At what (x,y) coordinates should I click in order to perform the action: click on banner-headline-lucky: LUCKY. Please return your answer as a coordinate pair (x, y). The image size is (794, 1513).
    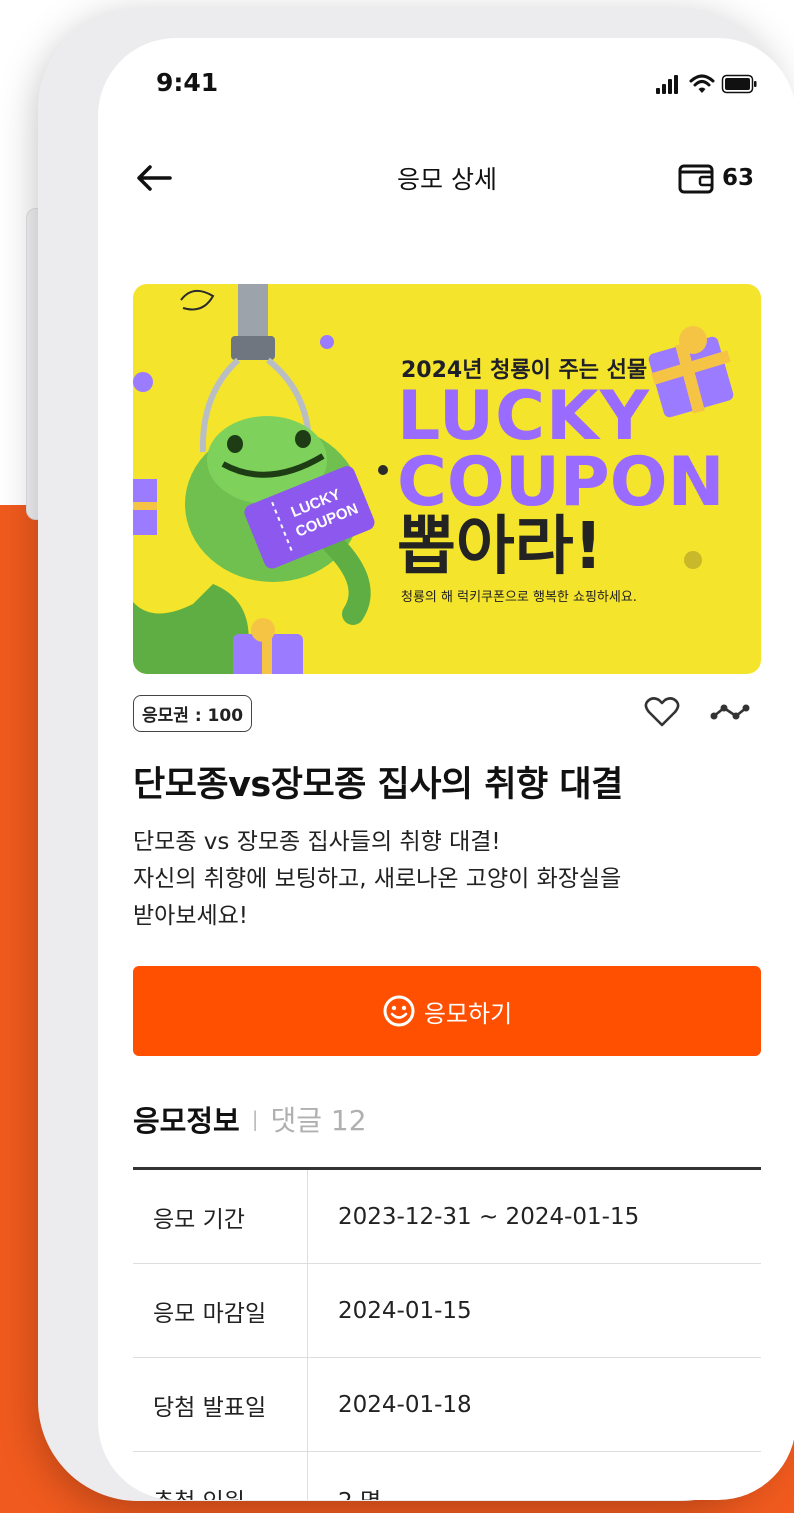
    Looking at the image, I should click on (523, 416).